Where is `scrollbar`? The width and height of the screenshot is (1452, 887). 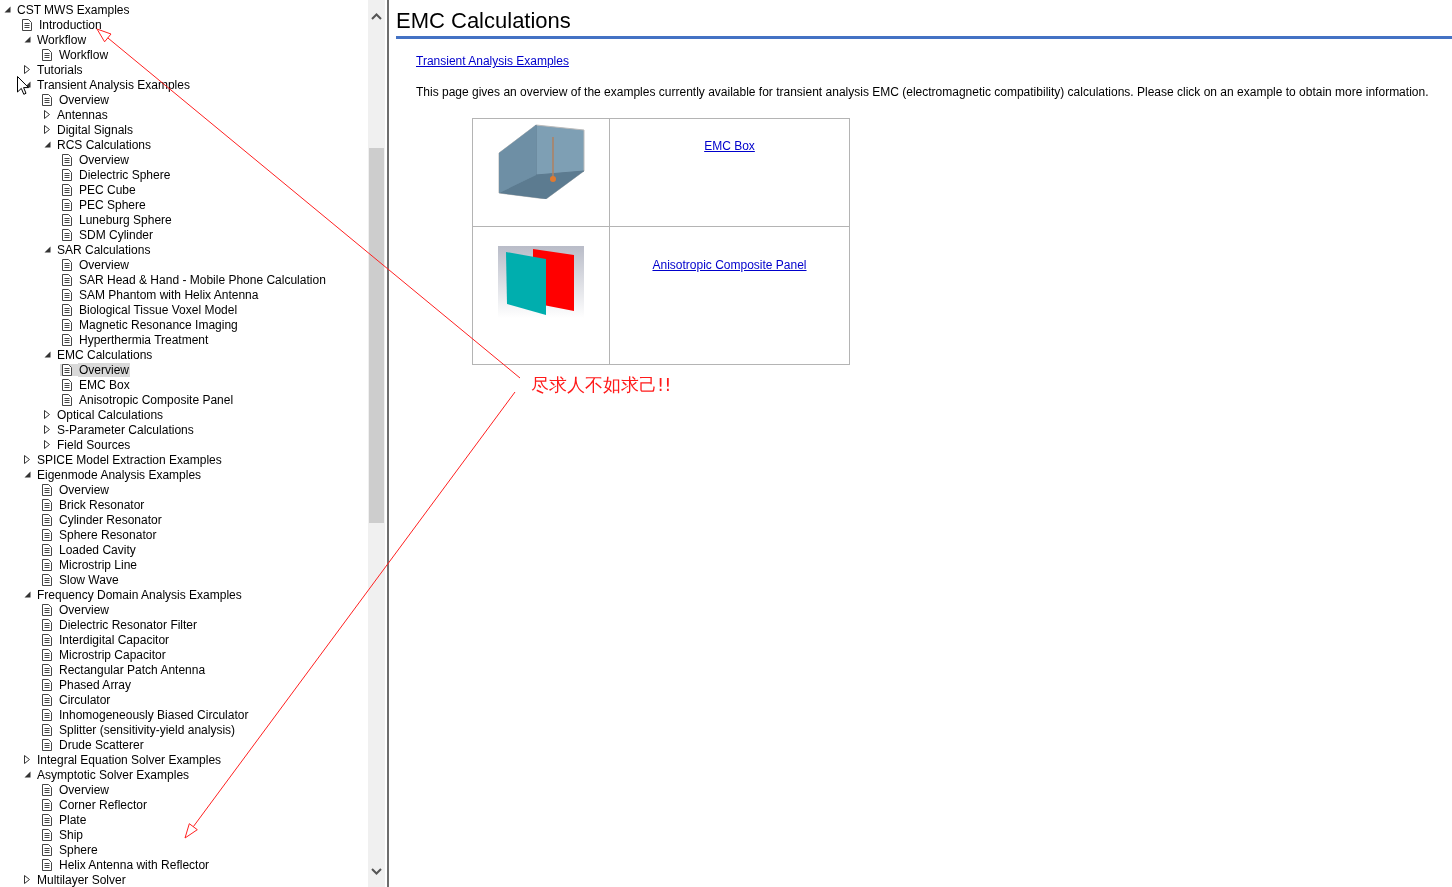
scrollbar is located at coordinates (376, 443).